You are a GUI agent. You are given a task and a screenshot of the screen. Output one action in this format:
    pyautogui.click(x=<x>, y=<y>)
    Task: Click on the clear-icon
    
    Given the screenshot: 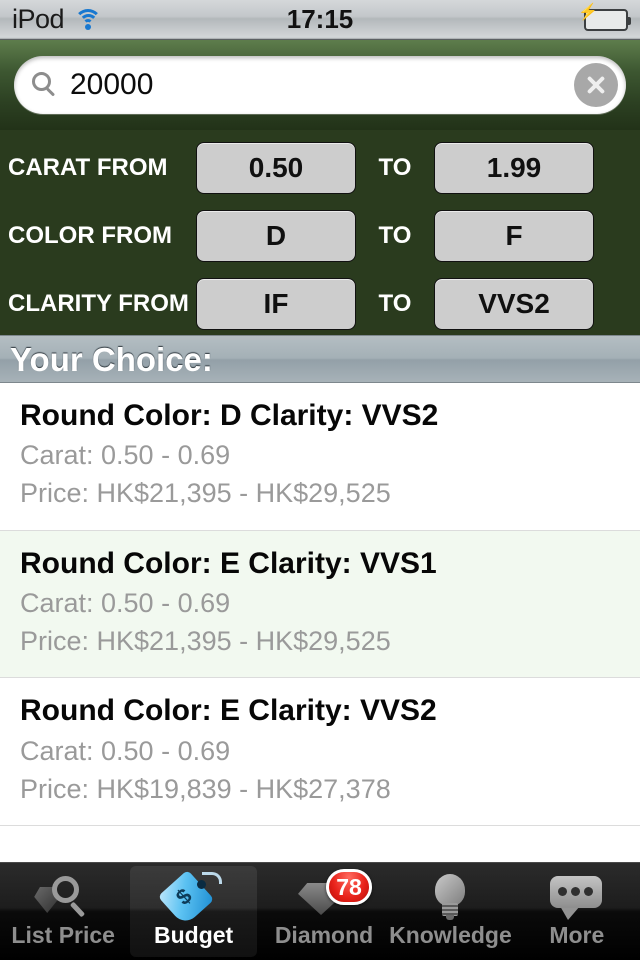 What is the action you would take?
    pyautogui.click(x=596, y=85)
    